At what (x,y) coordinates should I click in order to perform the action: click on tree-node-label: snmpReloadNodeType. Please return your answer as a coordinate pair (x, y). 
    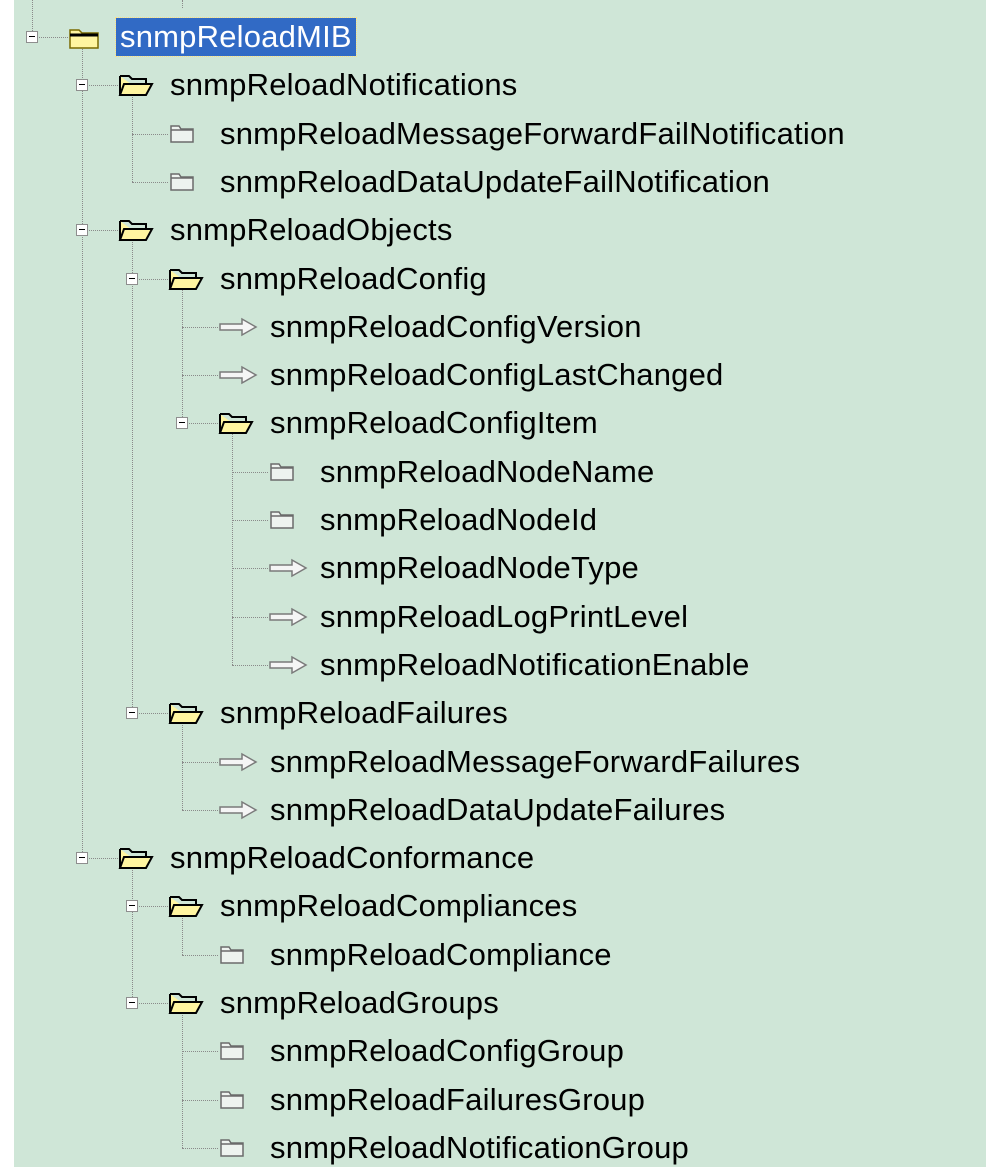
    Looking at the image, I should click on (479, 568).